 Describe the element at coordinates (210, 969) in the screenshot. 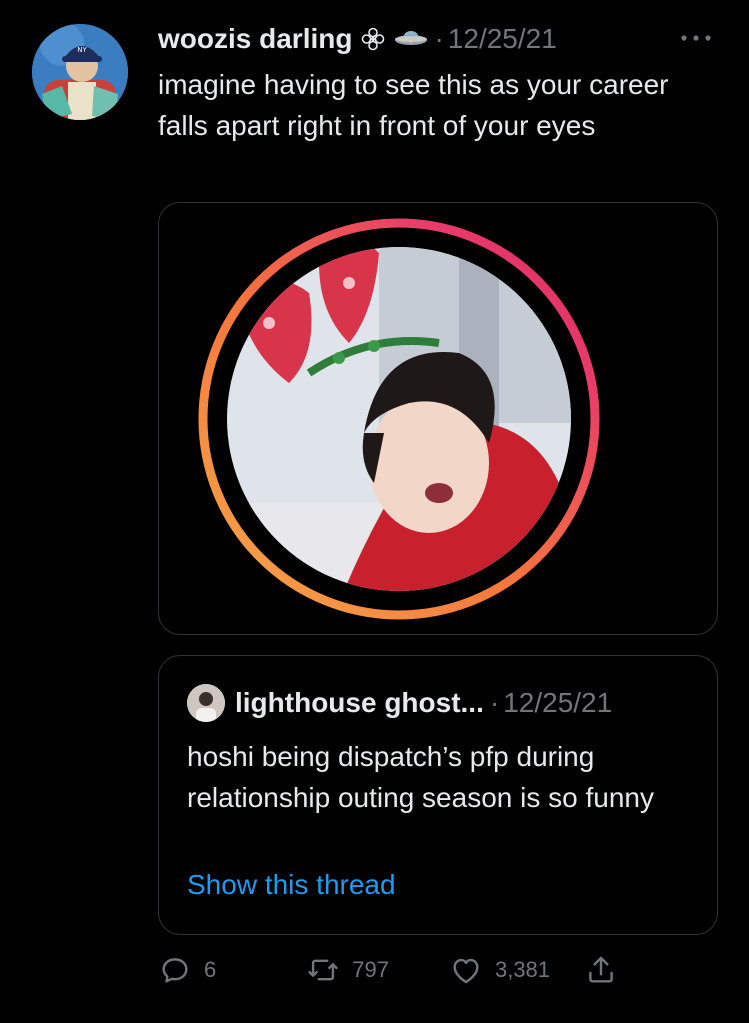

I see `reply-count: 6` at that location.